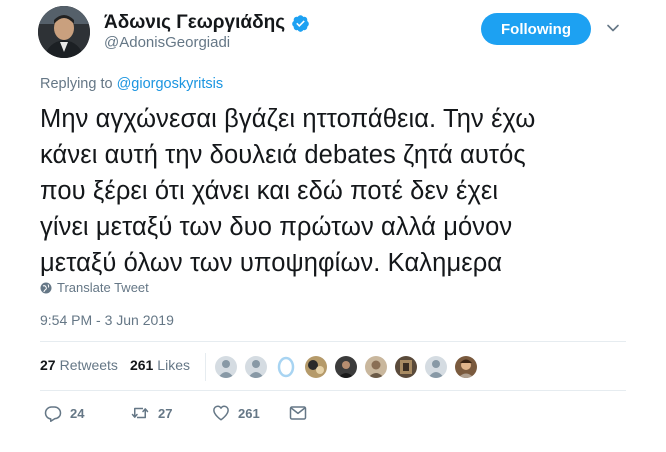 This screenshot has height=452, width=666. I want to click on replying-to-prefix: Replying to, so click(78, 84).